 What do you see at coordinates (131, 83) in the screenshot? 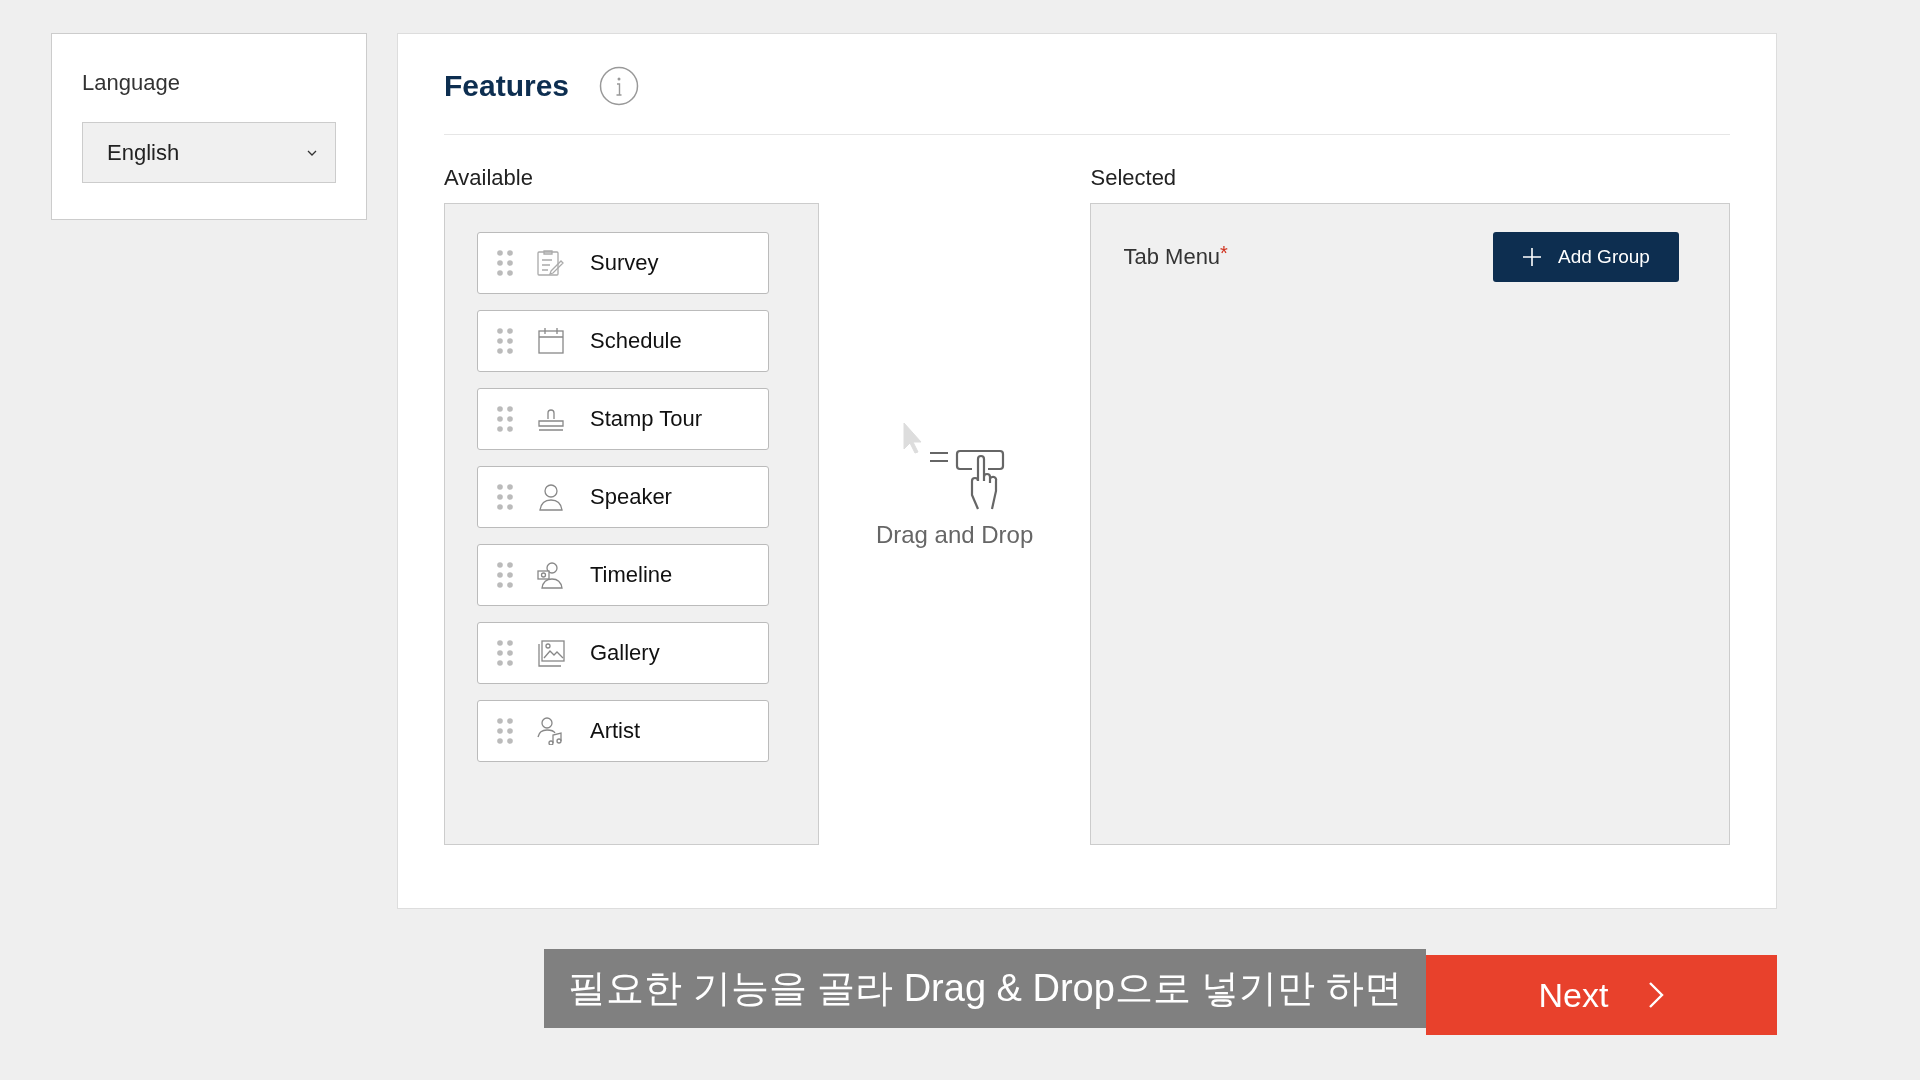
I see `language-label: Language` at bounding box center [131, 83].